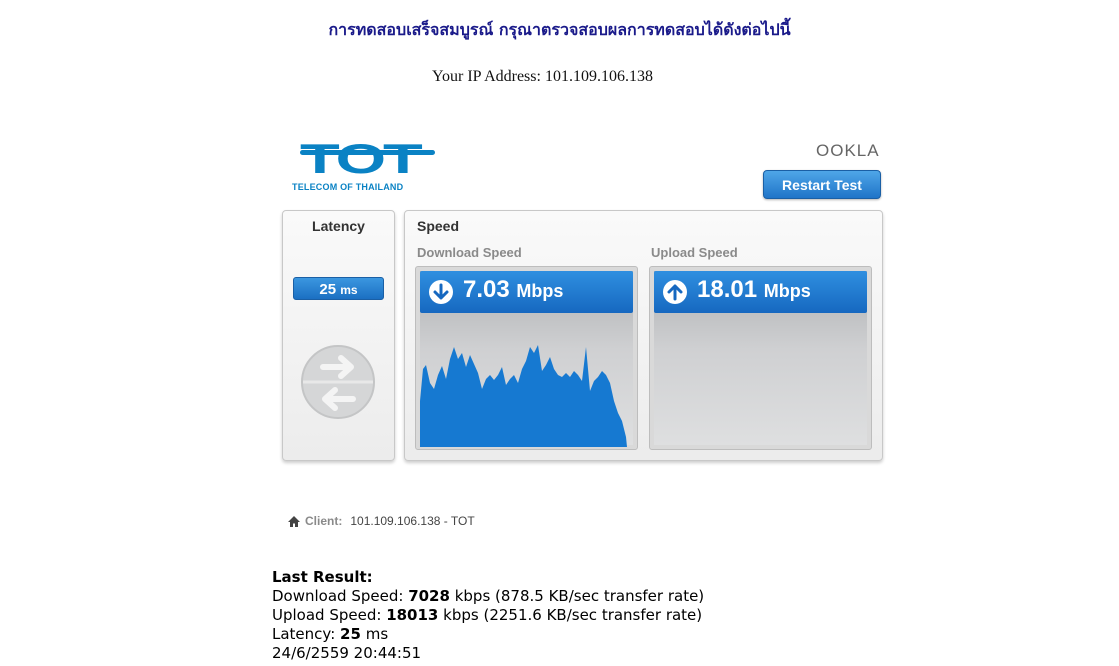 Image resolution: width=1119 pixels, height=666 pixels. What do you see at coordinates (727, 289) in the screenshot?
I see `upload-speed-value: 18.01` at bounding box center [727, 289].